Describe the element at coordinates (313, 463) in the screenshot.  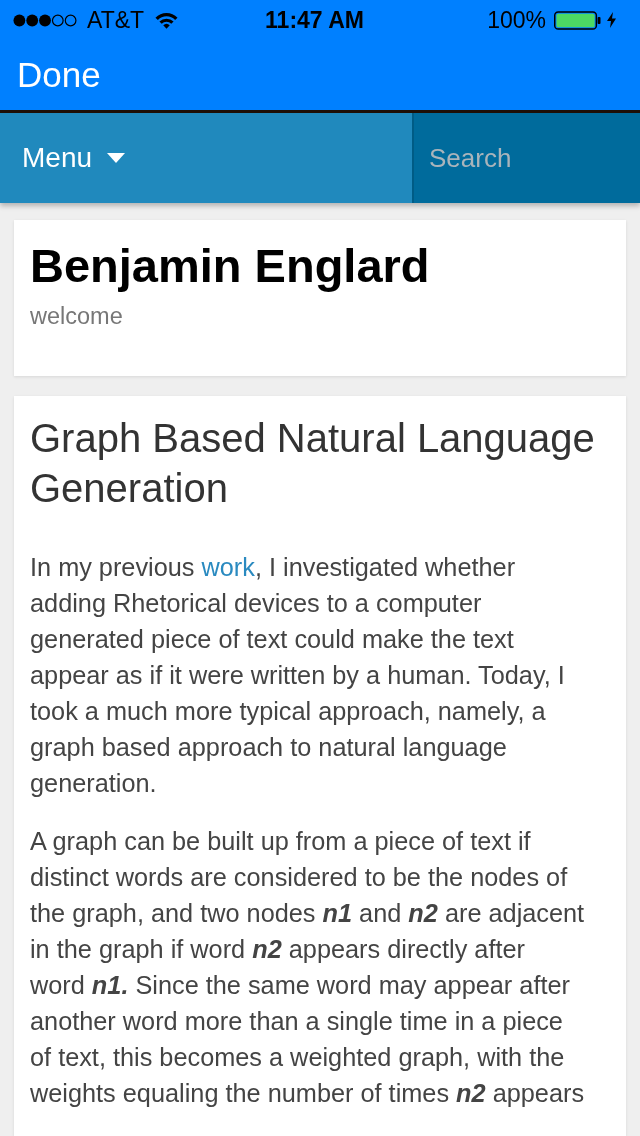
I see `post-title: Graph Based Natural Language Generation` at that location.